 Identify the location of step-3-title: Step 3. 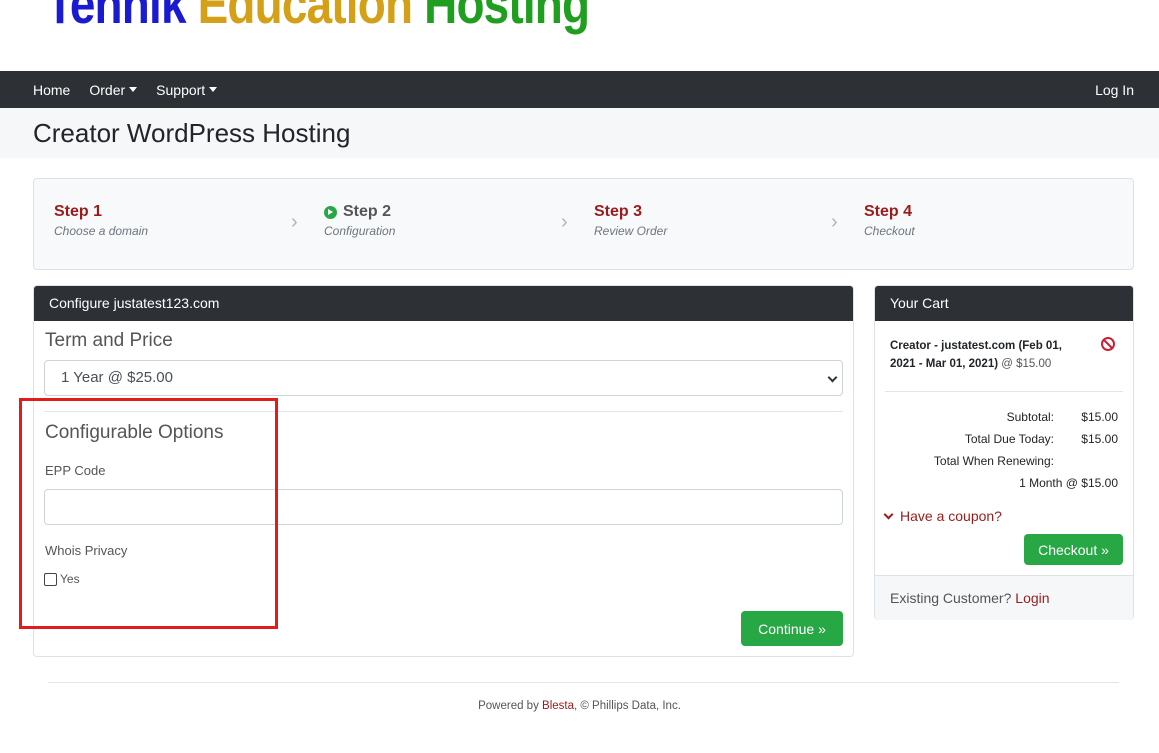
(618, 211).